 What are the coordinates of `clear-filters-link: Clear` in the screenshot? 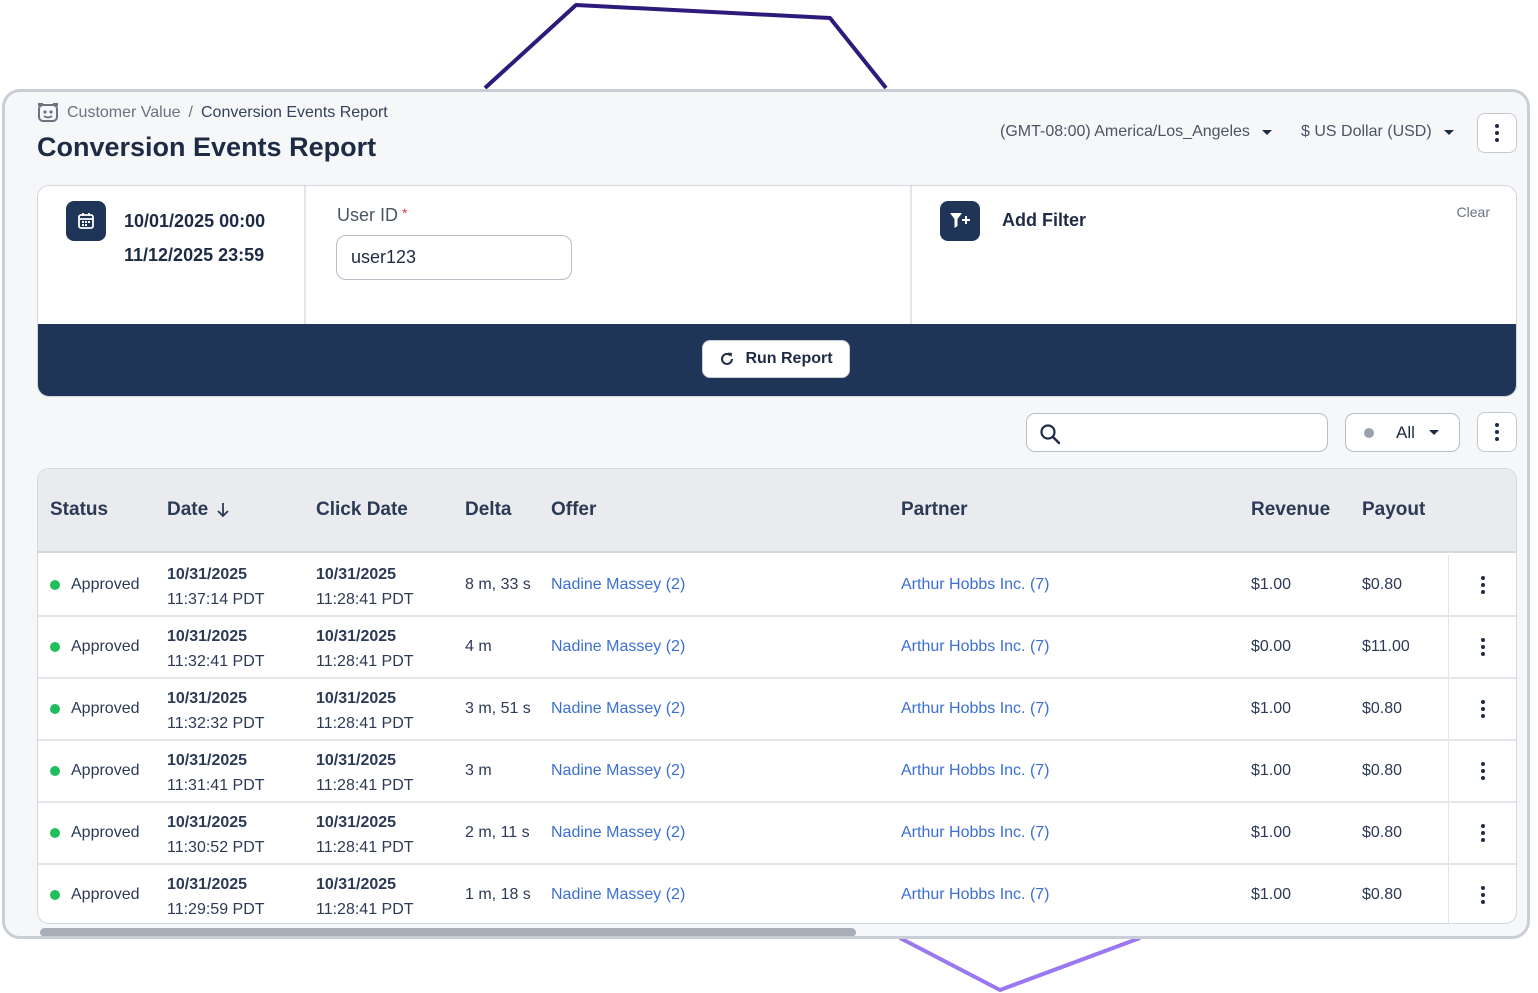 It's located at (1473, 212).